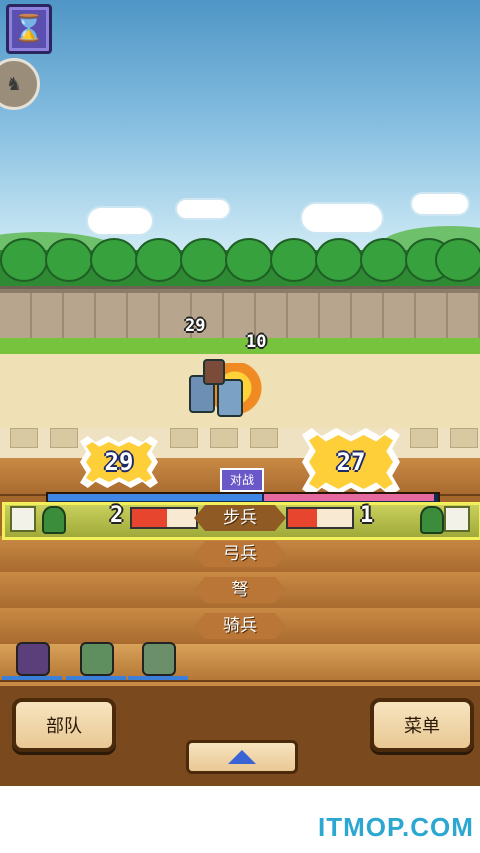 This screenshot has height=853, width=480. I want to click on right-gauge-fill, so click(302, 518).